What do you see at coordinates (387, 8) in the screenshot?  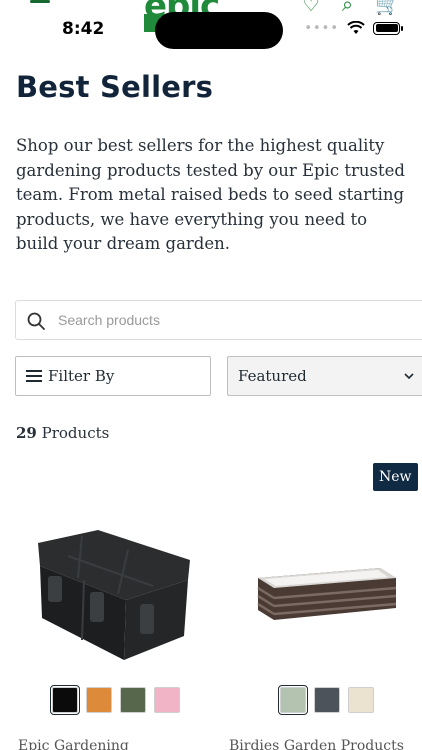 I see `cart-icon: 🛒` at bounding box center [387, 8].